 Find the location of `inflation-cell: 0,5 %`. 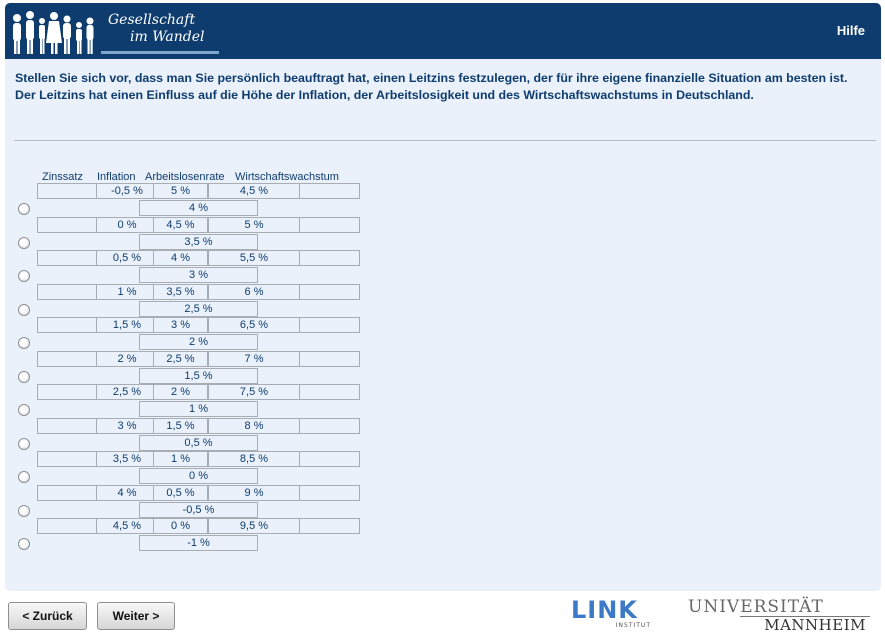

inflation-cell: 0,5 % is located at coordinates (127, 258).